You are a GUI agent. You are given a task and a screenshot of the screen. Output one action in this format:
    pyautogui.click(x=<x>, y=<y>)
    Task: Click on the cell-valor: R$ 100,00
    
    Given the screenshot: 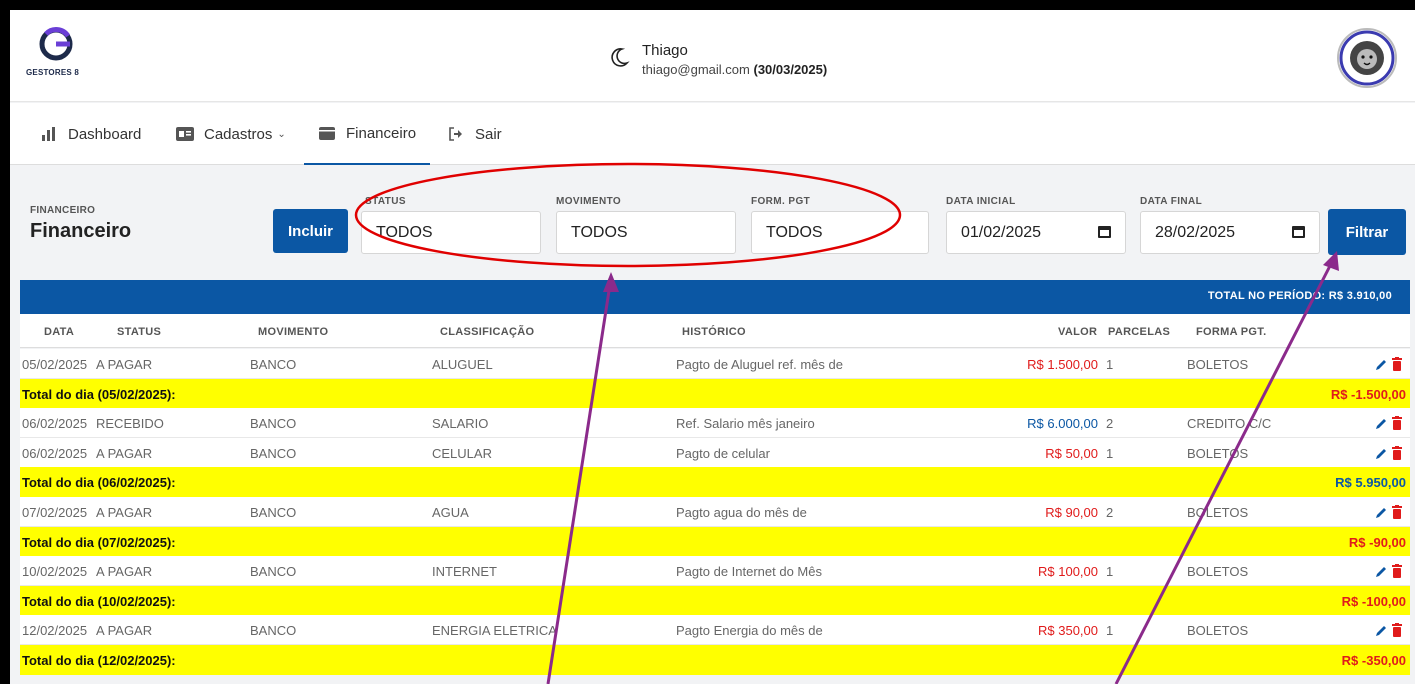 What is the action you would take?
    pyautogui.click(x=1068, y=572)
    